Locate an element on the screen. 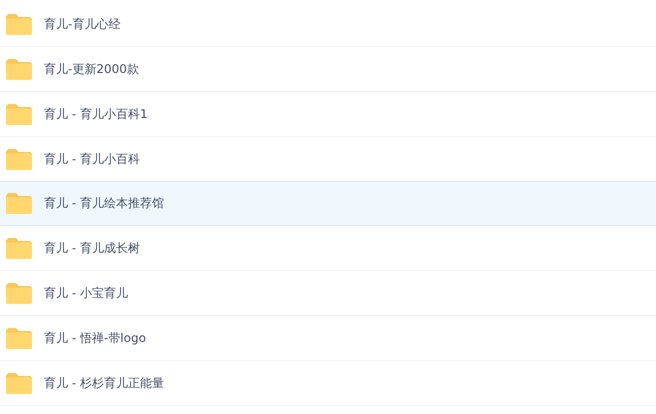 This screenshot has height=414, width=656. folder-name: 育儿 - 育儿小百科 is located at coordinates (92, 159).